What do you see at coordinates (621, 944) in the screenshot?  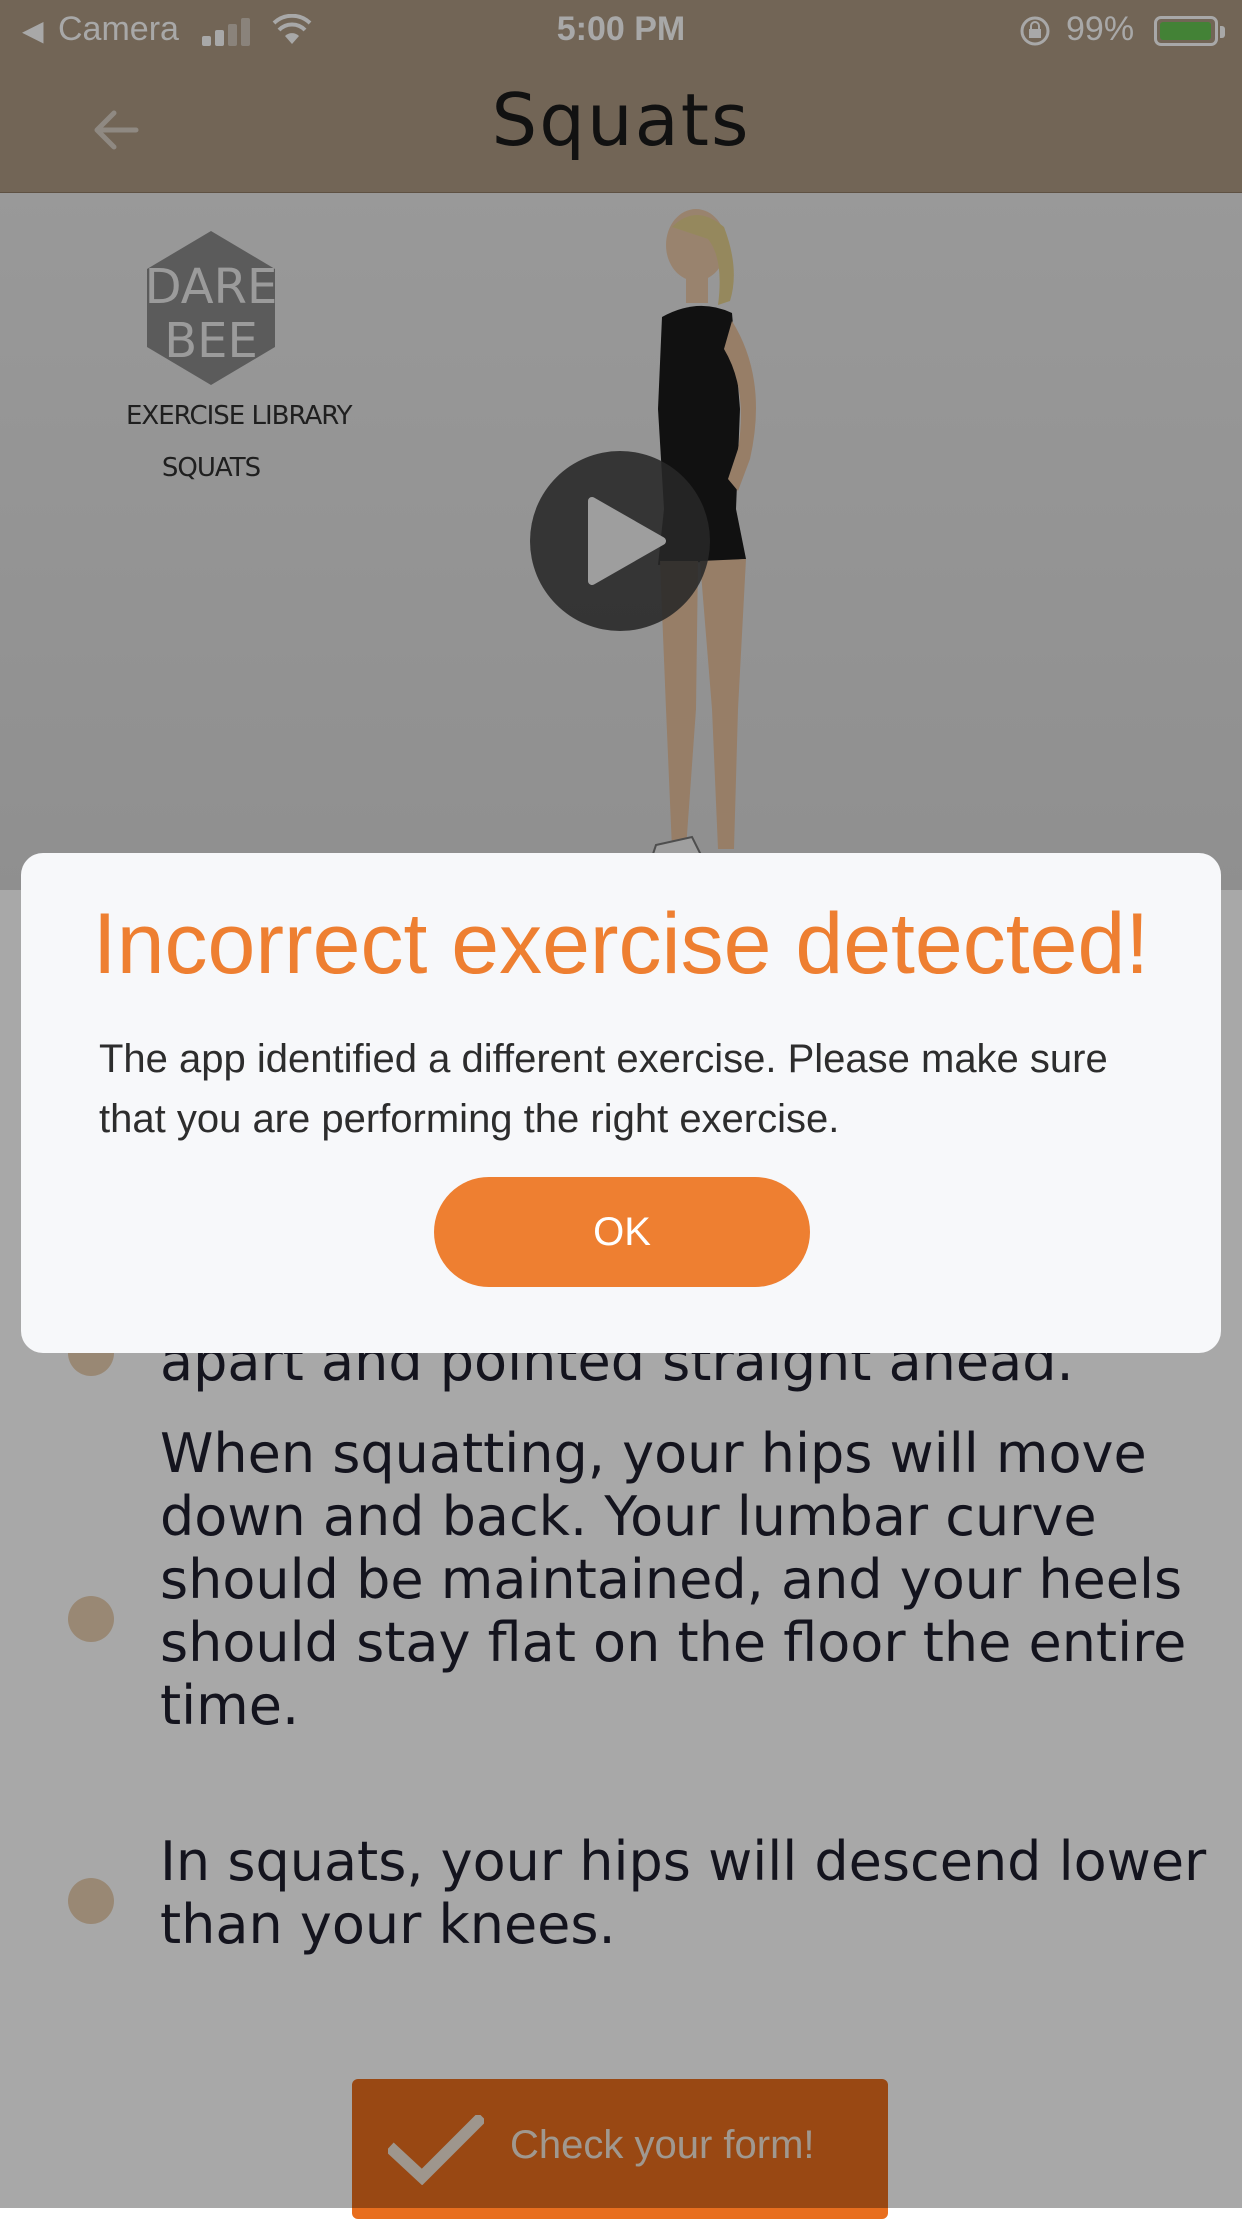 I see `dialog-title: Incorrect exercise detected!` at bounding box center [621, 944].